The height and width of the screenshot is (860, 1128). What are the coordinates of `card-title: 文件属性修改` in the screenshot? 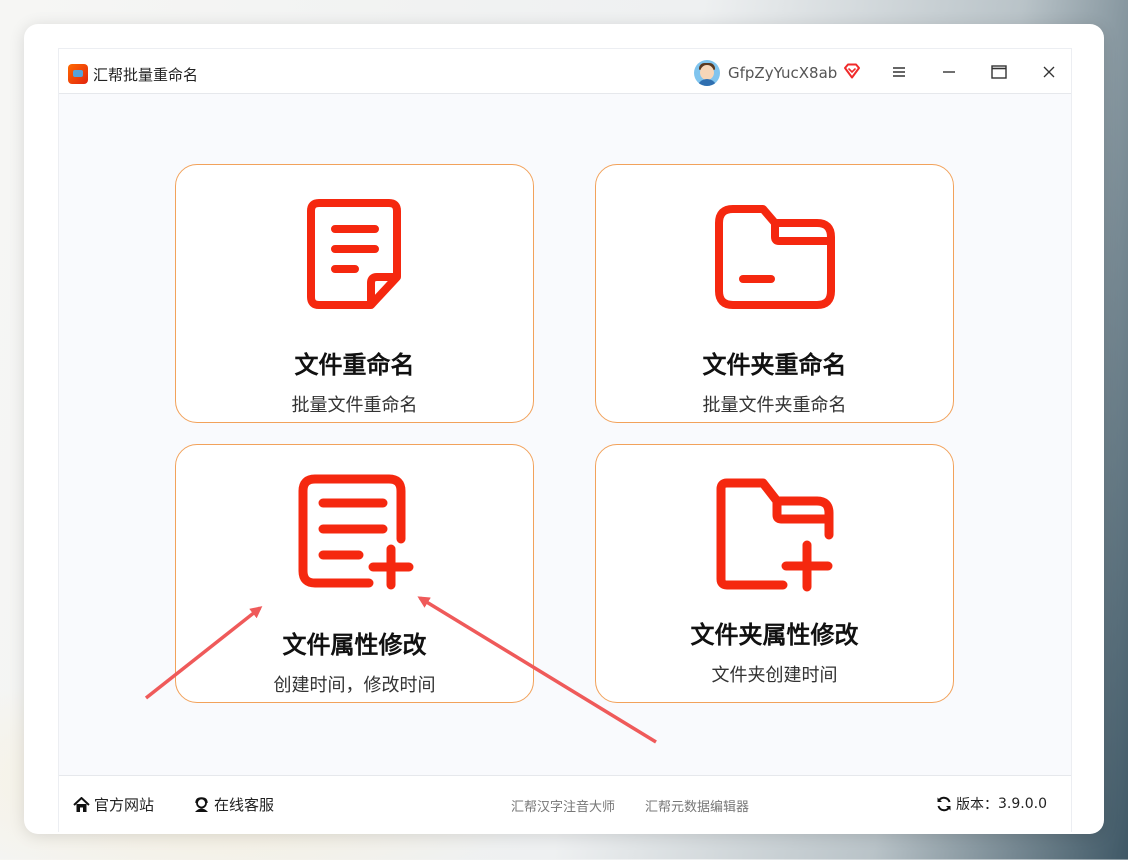 It's located at (354, 645).